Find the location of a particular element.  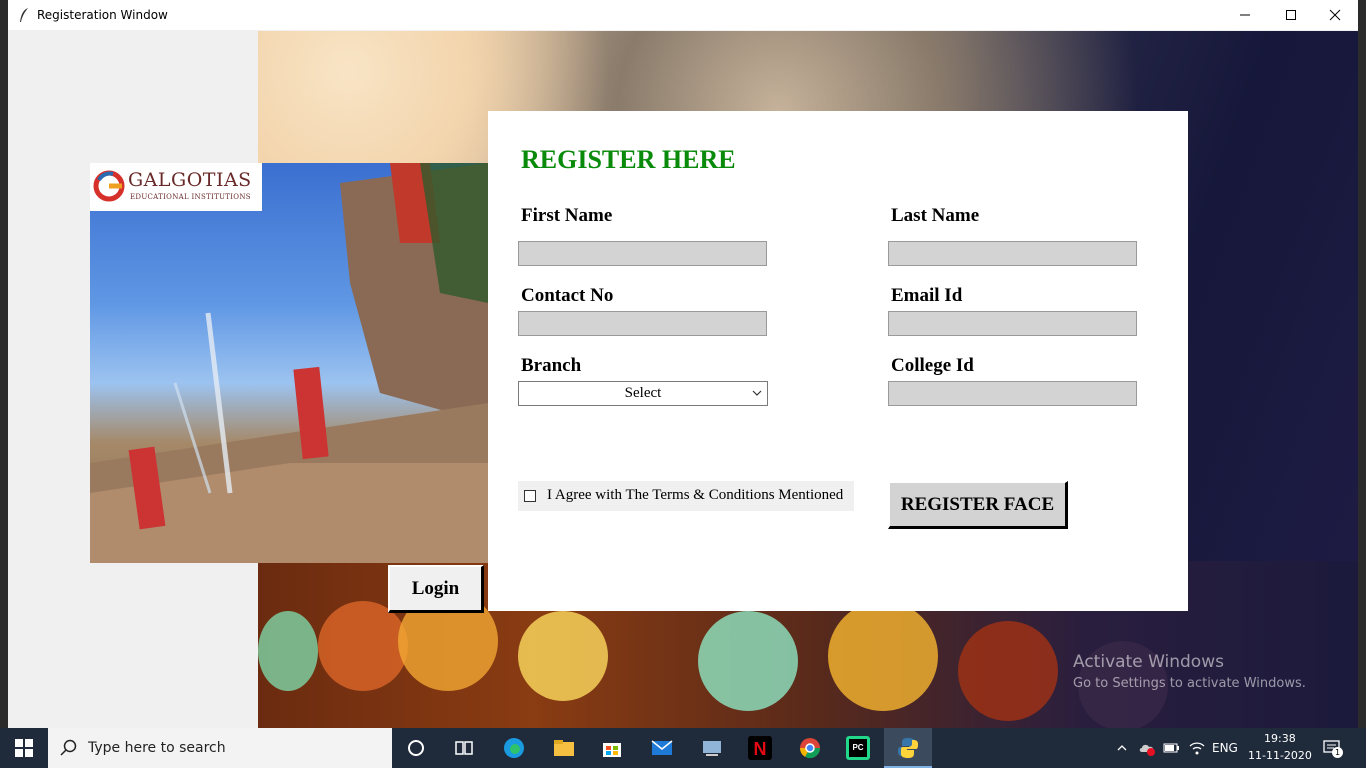

close-icon is located at coordinates (1335, 15).